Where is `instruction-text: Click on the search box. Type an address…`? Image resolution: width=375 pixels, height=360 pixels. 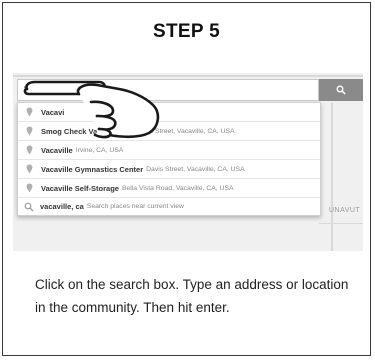 instruction-text: Click on the search box. Type an address… is located at coordinates (192, 296).